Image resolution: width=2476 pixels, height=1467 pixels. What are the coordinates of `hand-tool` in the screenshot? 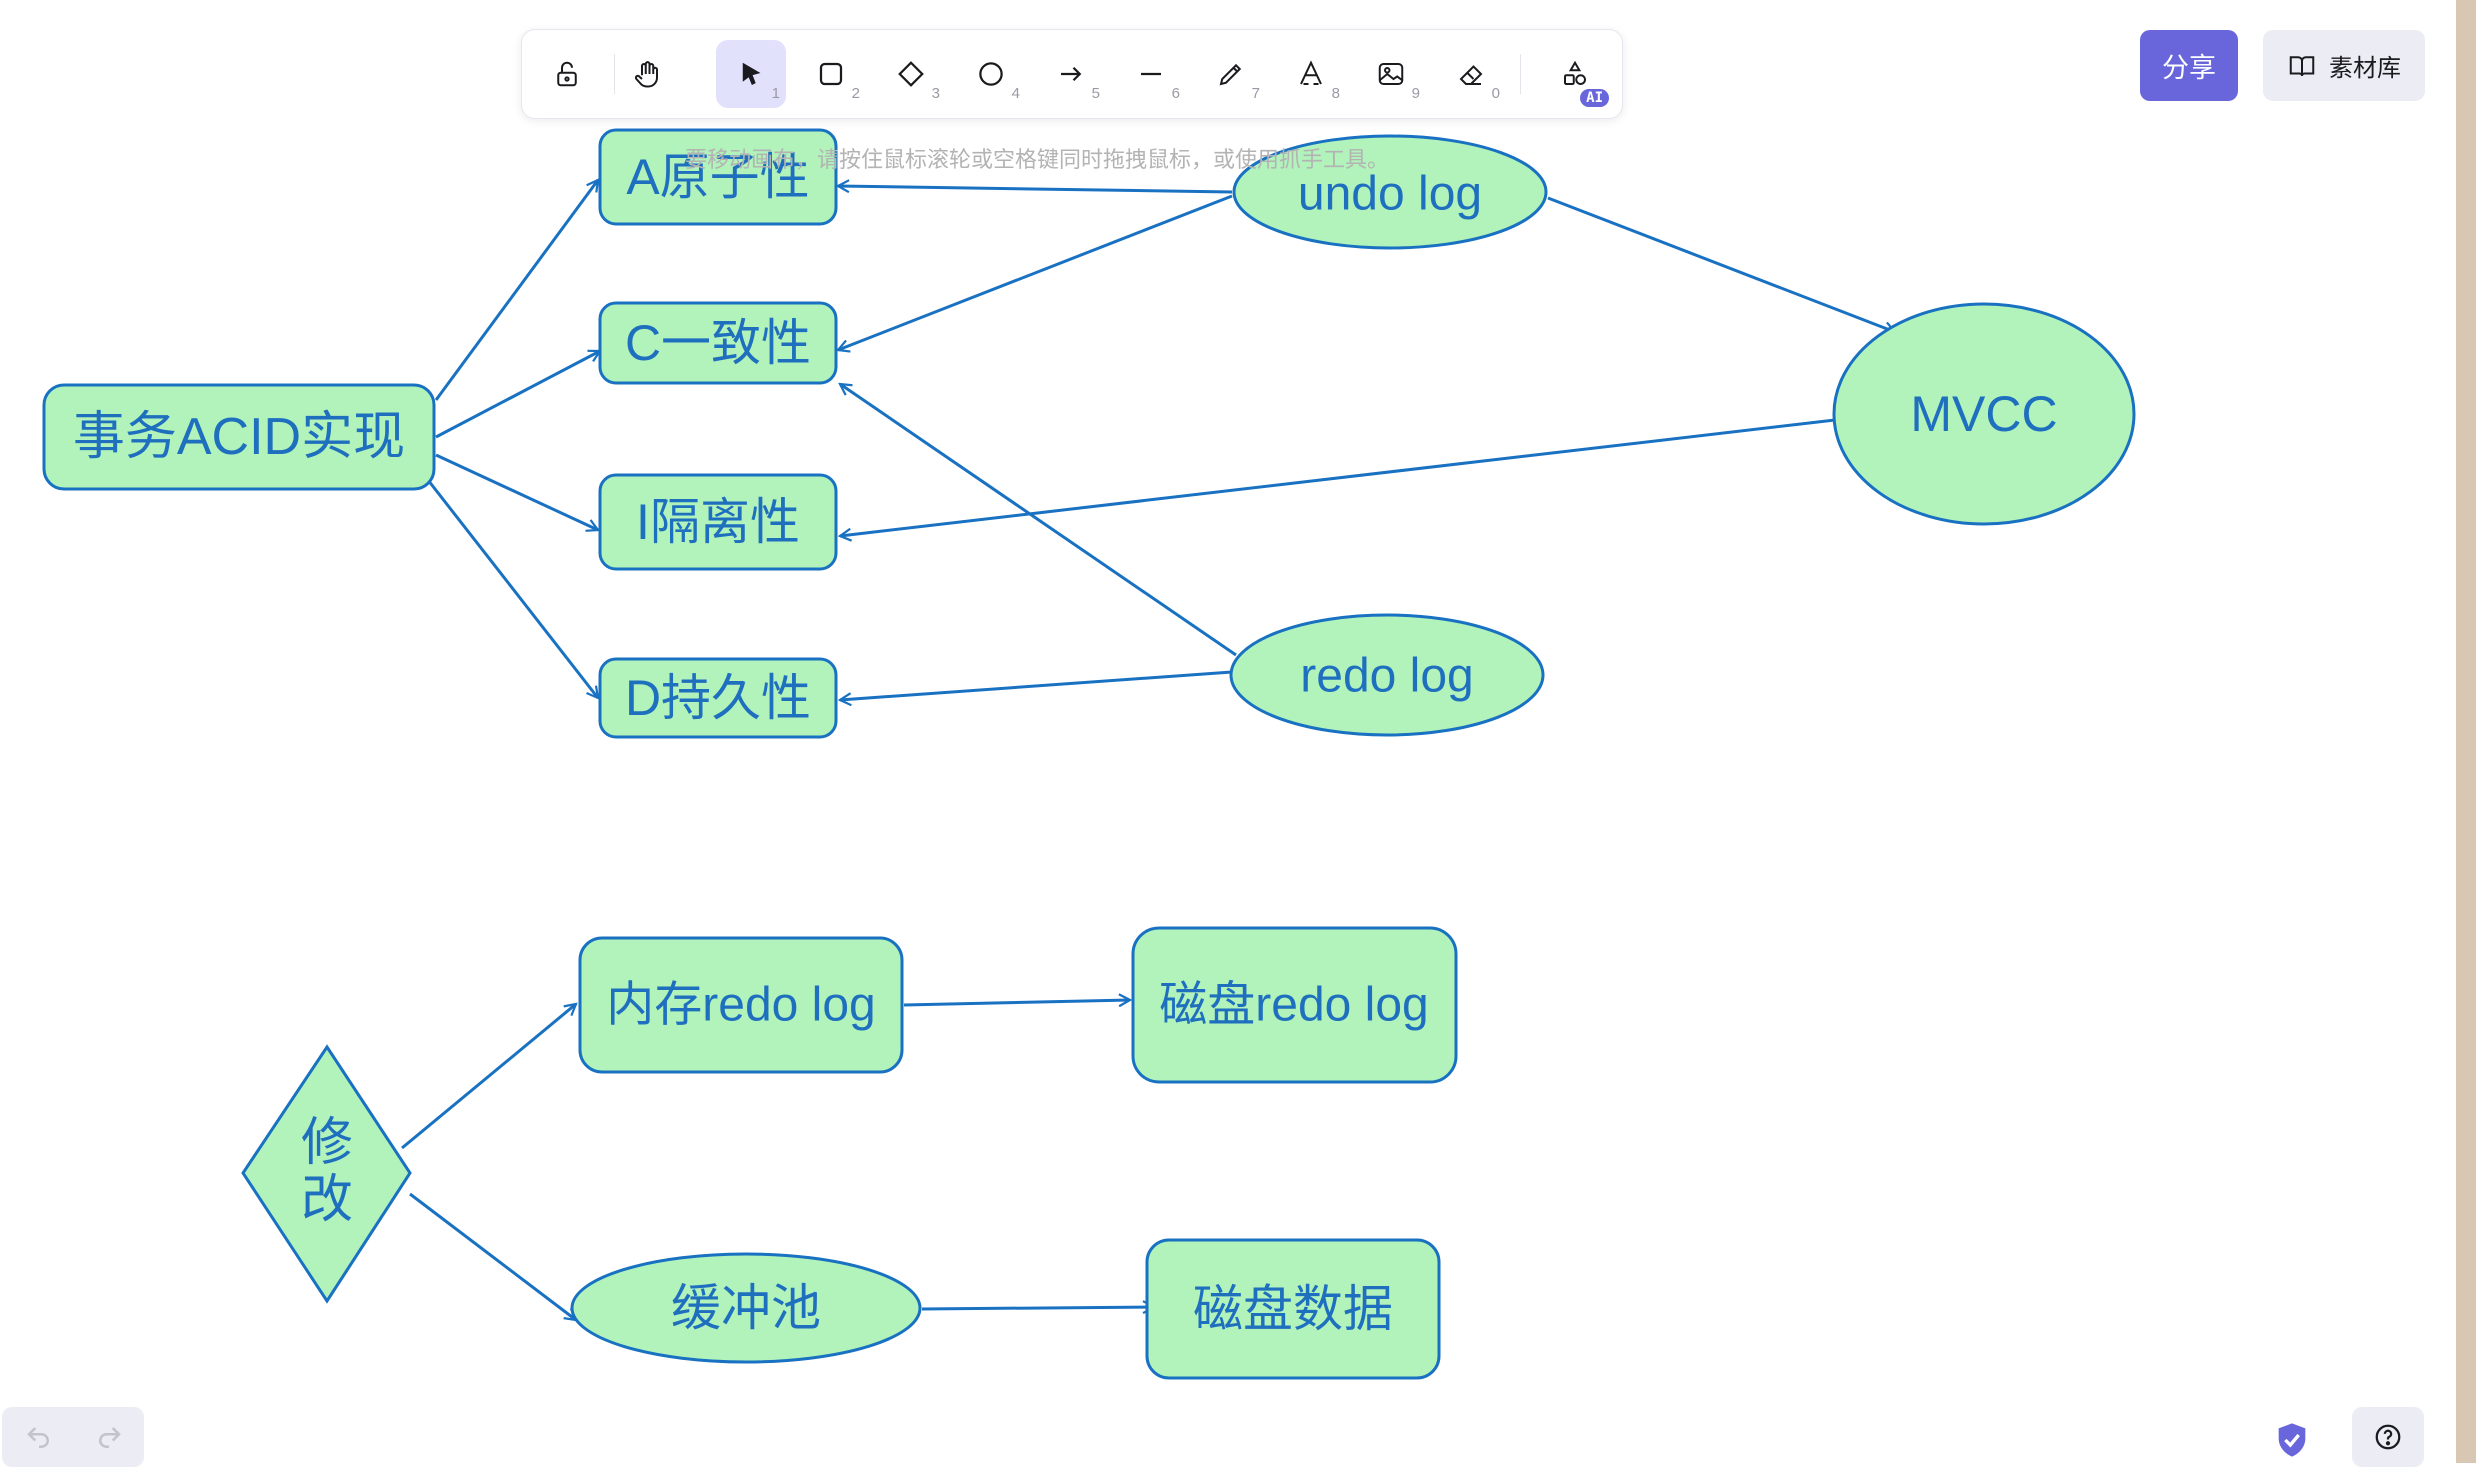 It's located at (647, 74).